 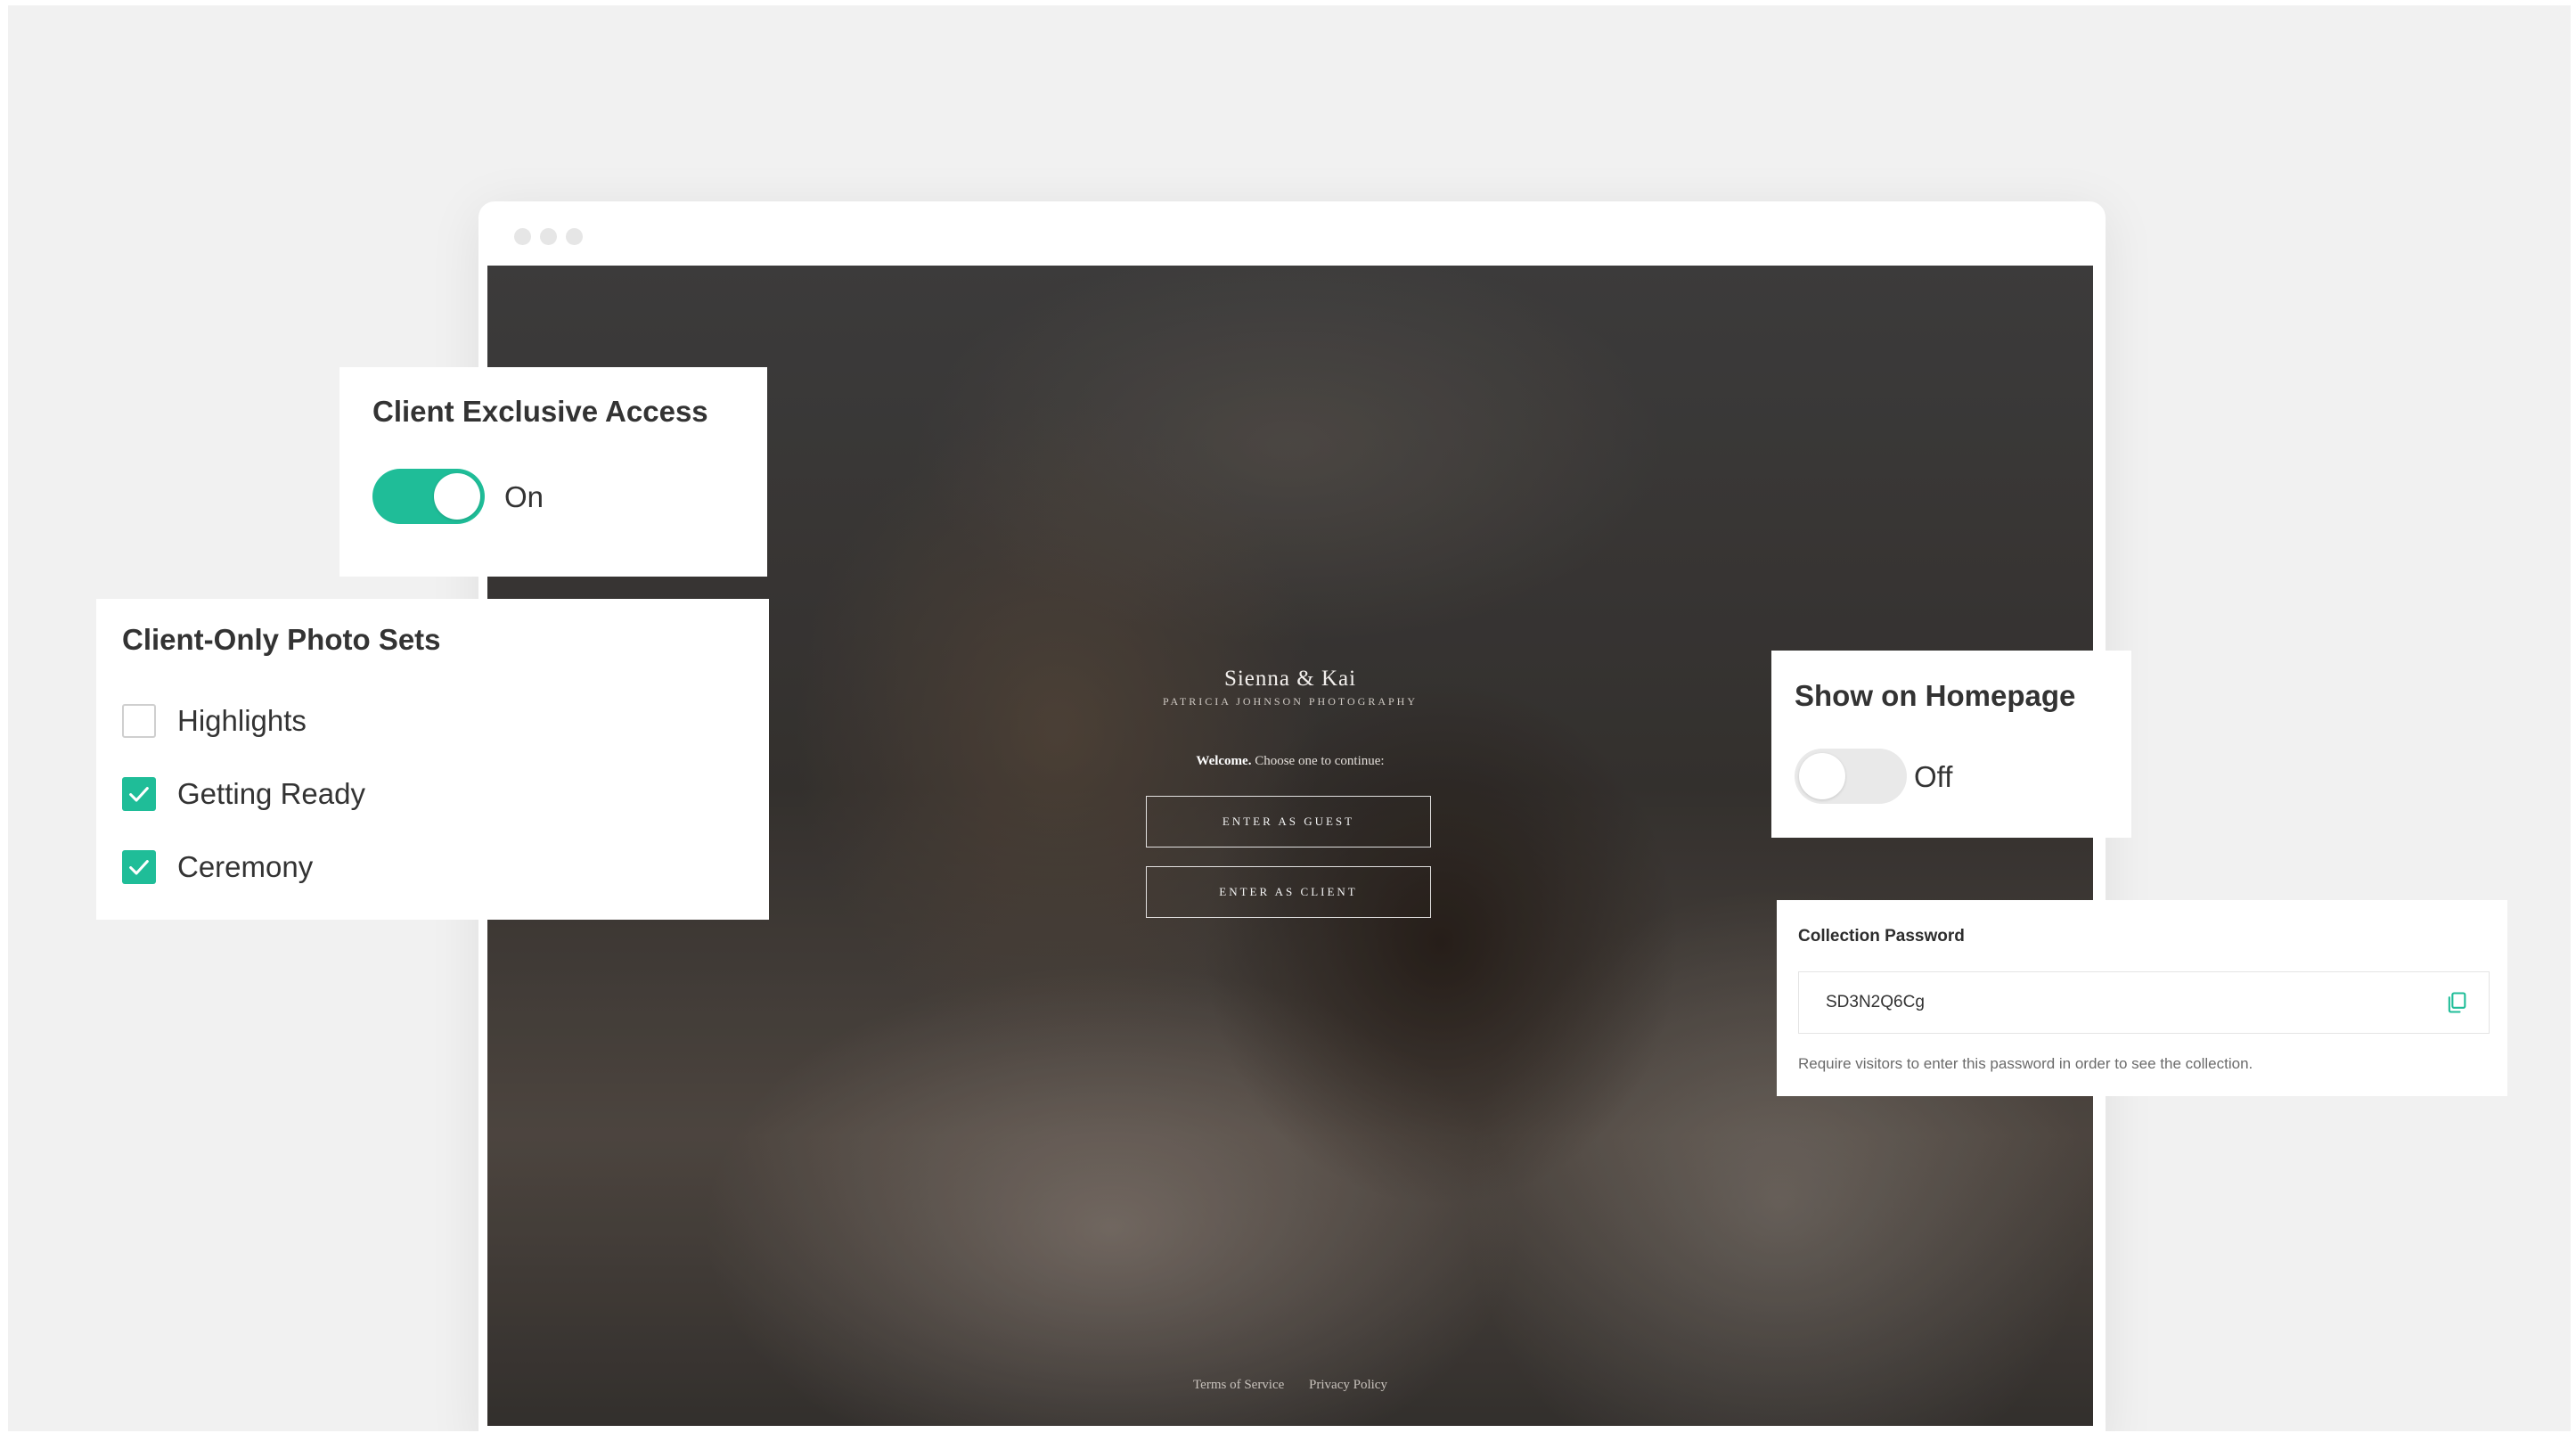 I want to click on welcome-bold: Welcome., so click(x=1224, y=761).